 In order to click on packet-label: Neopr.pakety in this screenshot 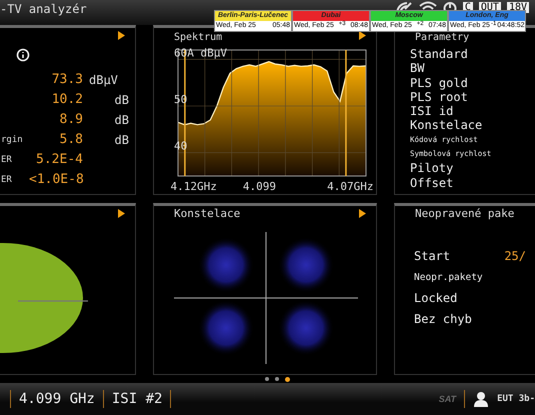, I will do `click(448, 277)`.